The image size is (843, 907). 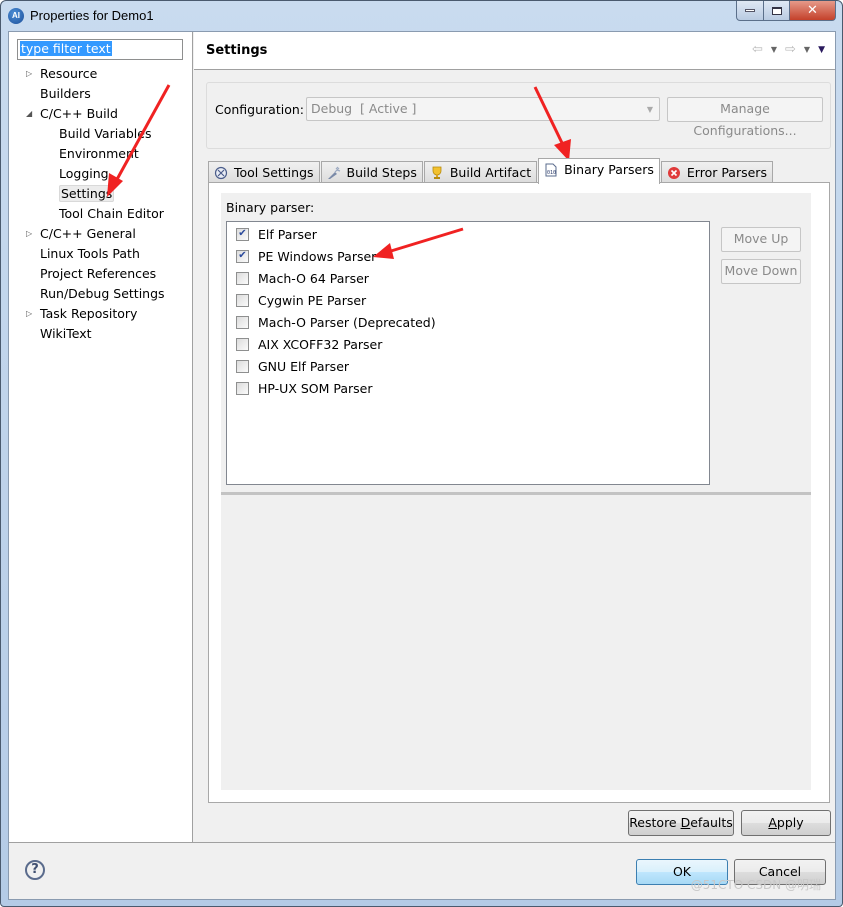 I want to click on expanded-arrow-icon: ◢, so click(x=31, y=114).